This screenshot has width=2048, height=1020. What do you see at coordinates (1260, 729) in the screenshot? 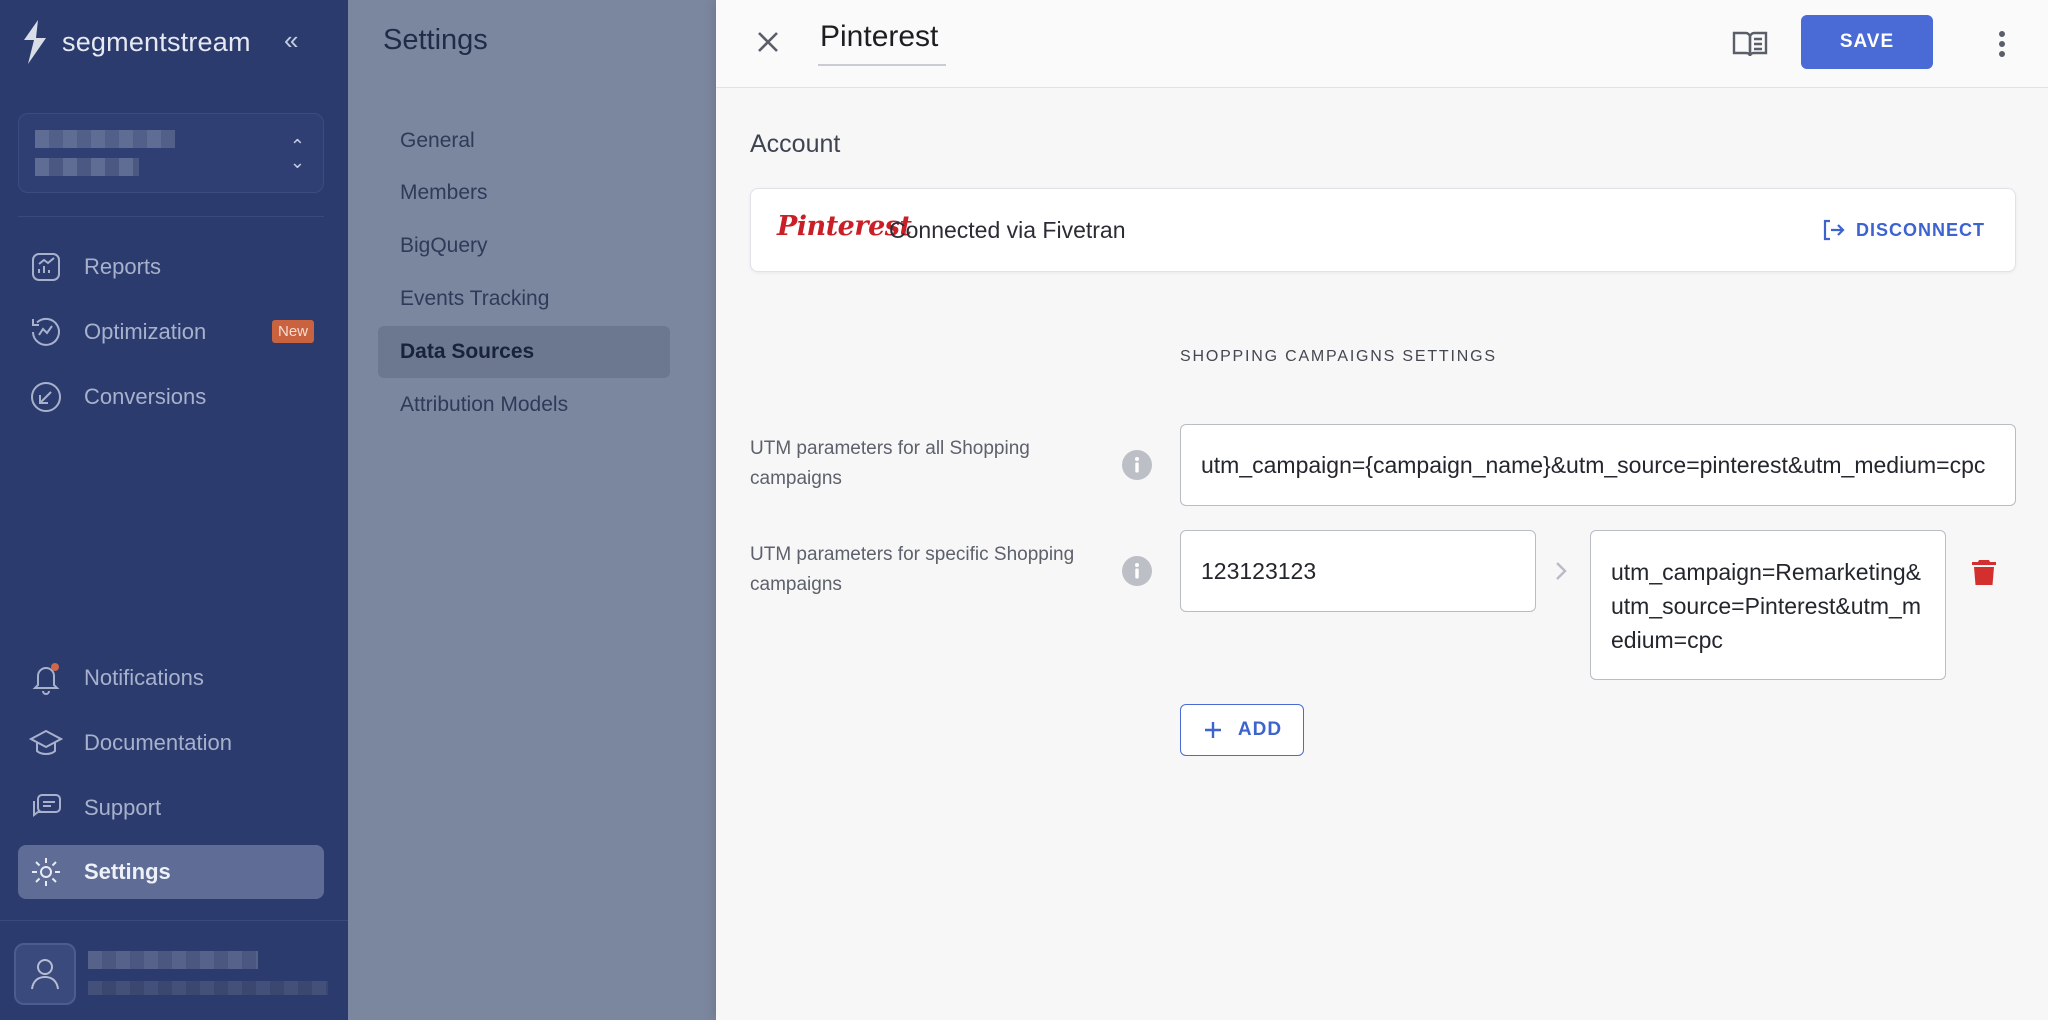
I see `add-label: ADD` at bounding box center [1260, 729].